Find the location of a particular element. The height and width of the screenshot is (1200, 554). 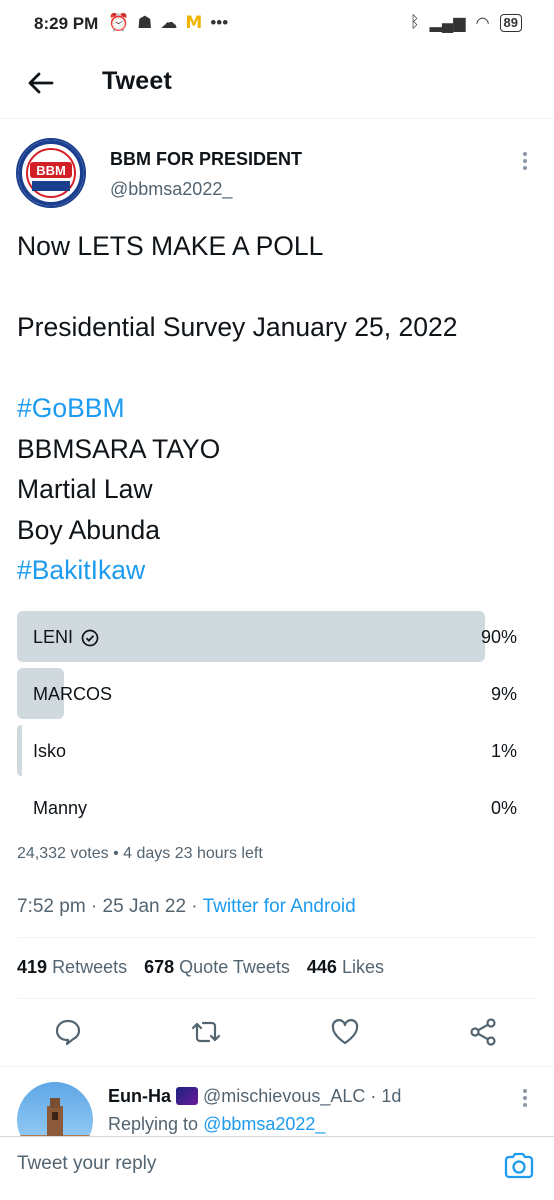

poll-option-label: Manny is located at coordinates (60, 808).